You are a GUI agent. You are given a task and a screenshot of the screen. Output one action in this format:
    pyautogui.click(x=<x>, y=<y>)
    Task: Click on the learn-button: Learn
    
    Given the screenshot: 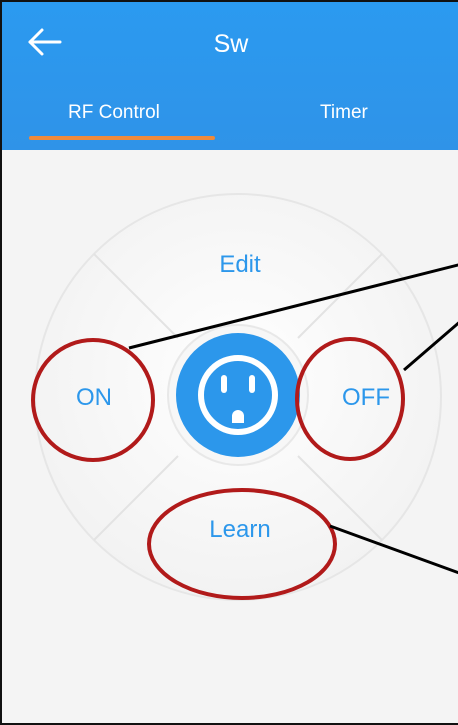 What is the action you would take?
    pyautogui.click(x=240, y=530)
    